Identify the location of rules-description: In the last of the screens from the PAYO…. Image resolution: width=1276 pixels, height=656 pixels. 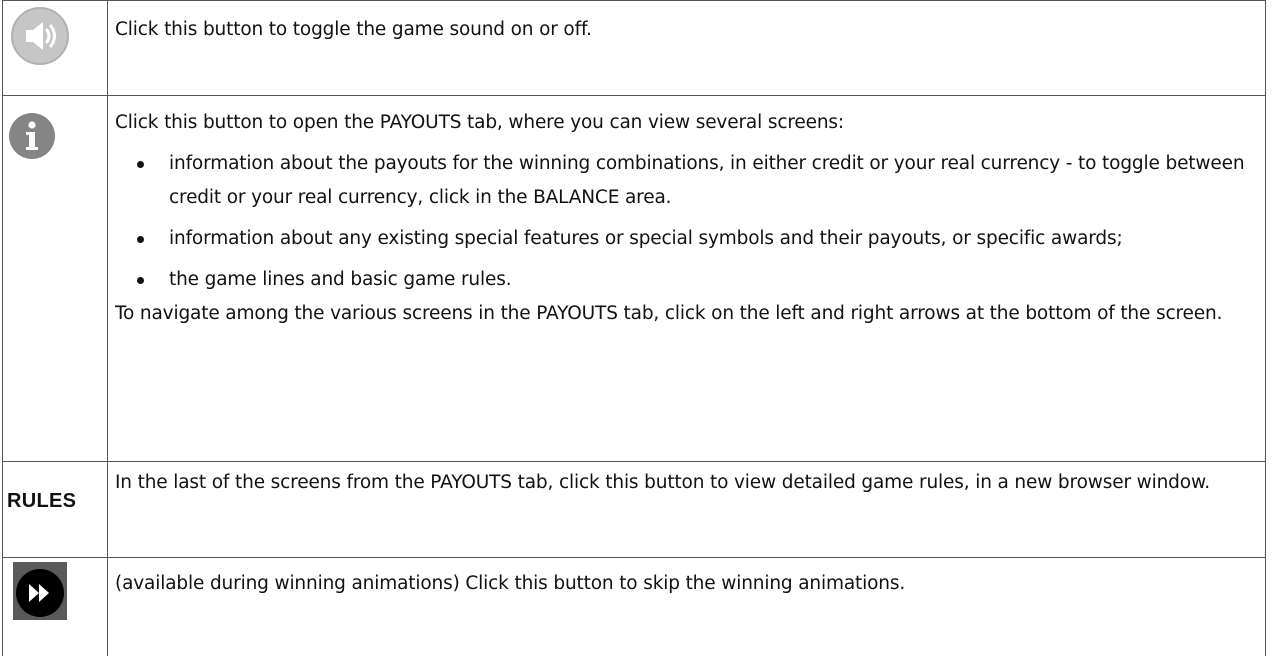
(685, 481).